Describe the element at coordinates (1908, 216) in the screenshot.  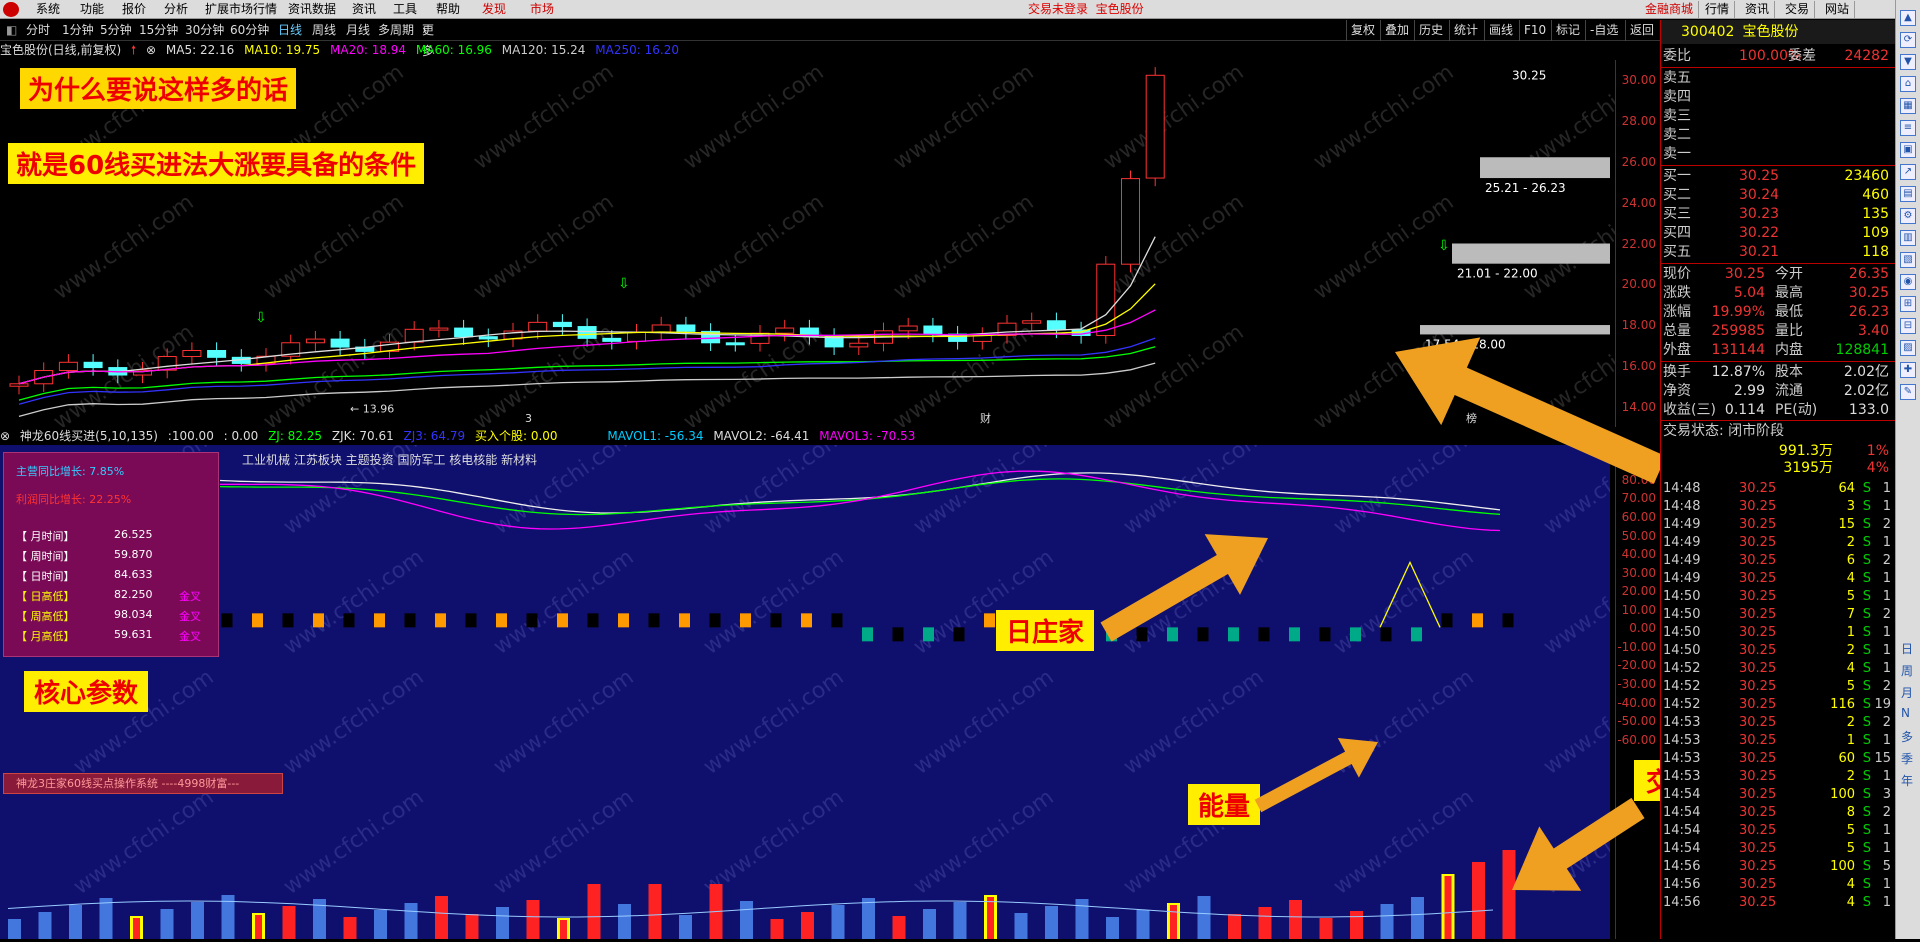
I see `side-tool-icon: ⚙` at that location.